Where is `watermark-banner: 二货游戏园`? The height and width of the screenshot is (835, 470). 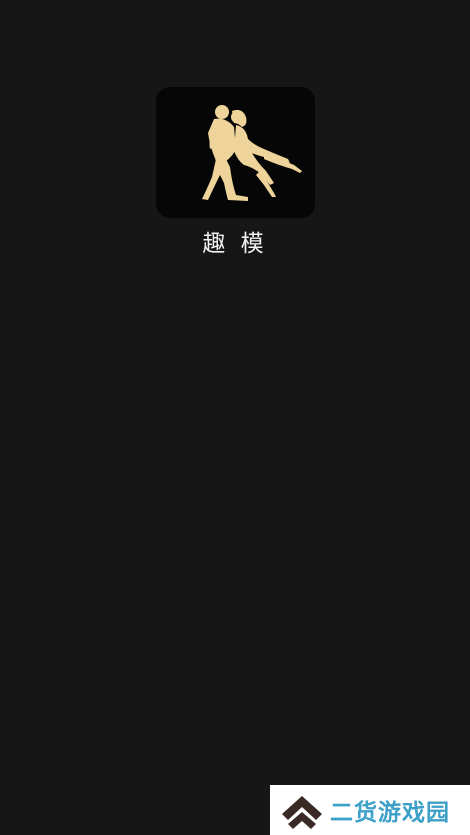 watermark-banner: 二货游戏园 is located at coordinates (370, 810).